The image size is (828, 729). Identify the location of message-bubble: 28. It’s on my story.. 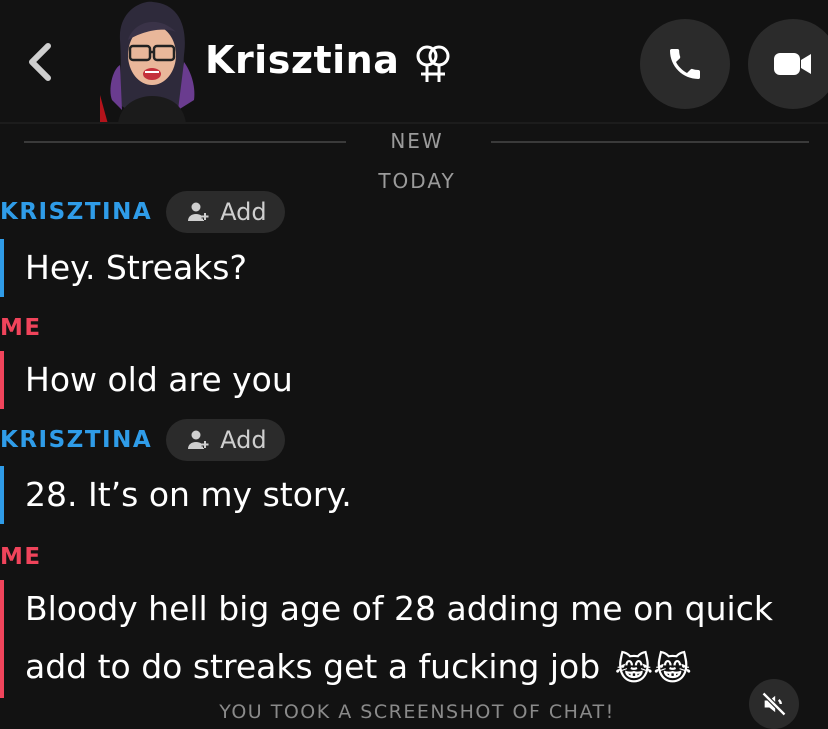
(176, 495).